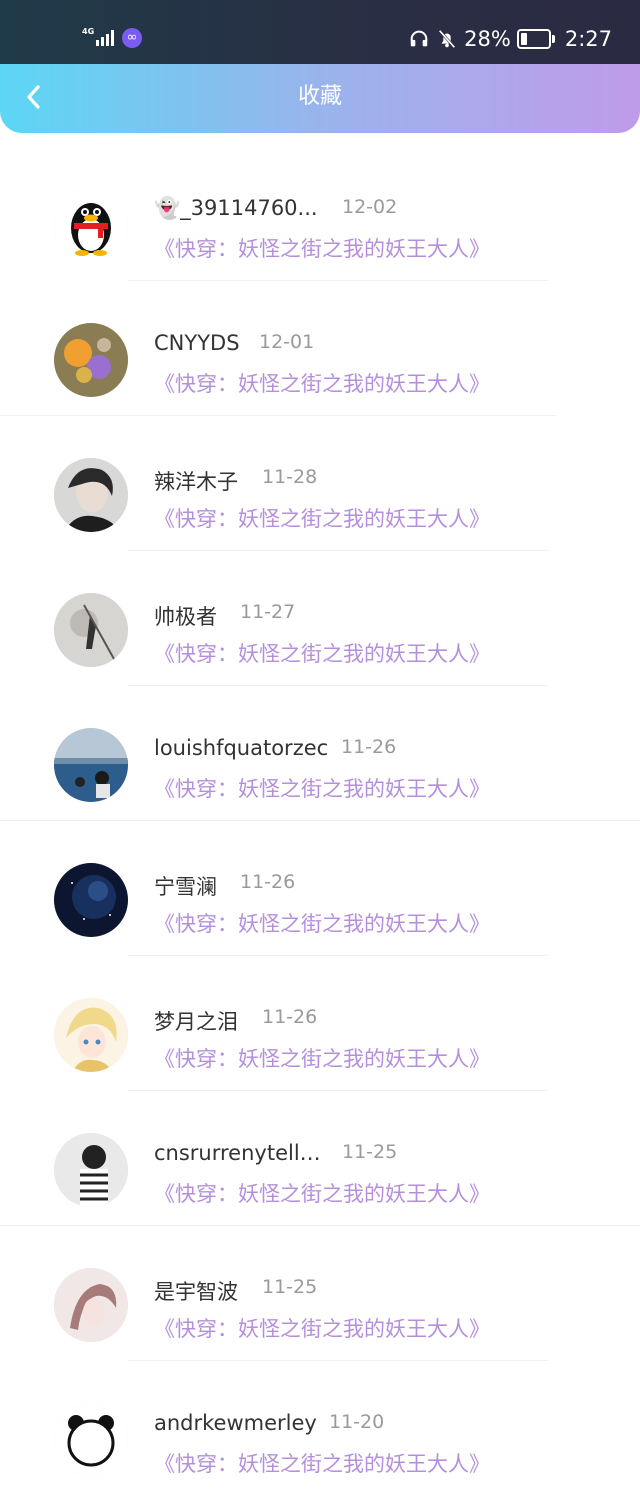 This screenshot has width=640, height=1490. Describe the element at coordinates (91, 1305) in the screenshot. I see `sketch-avatar` at that location.